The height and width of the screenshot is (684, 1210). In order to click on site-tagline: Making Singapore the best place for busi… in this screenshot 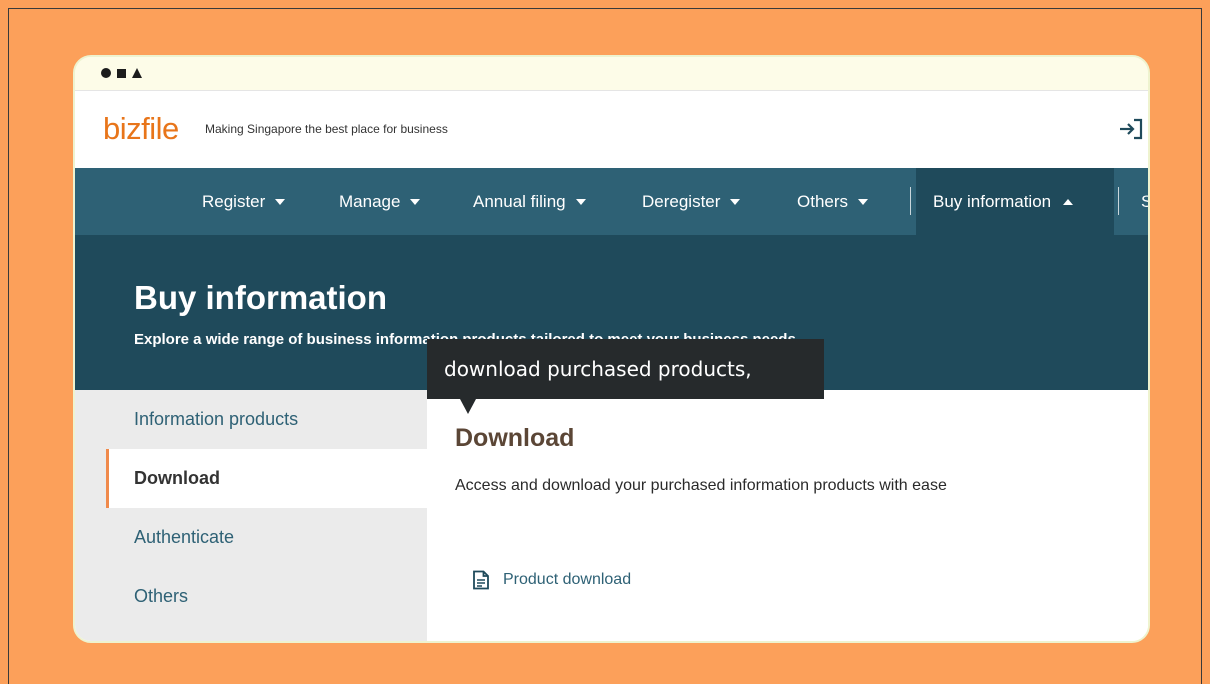, I will do `click(326, 129)`.